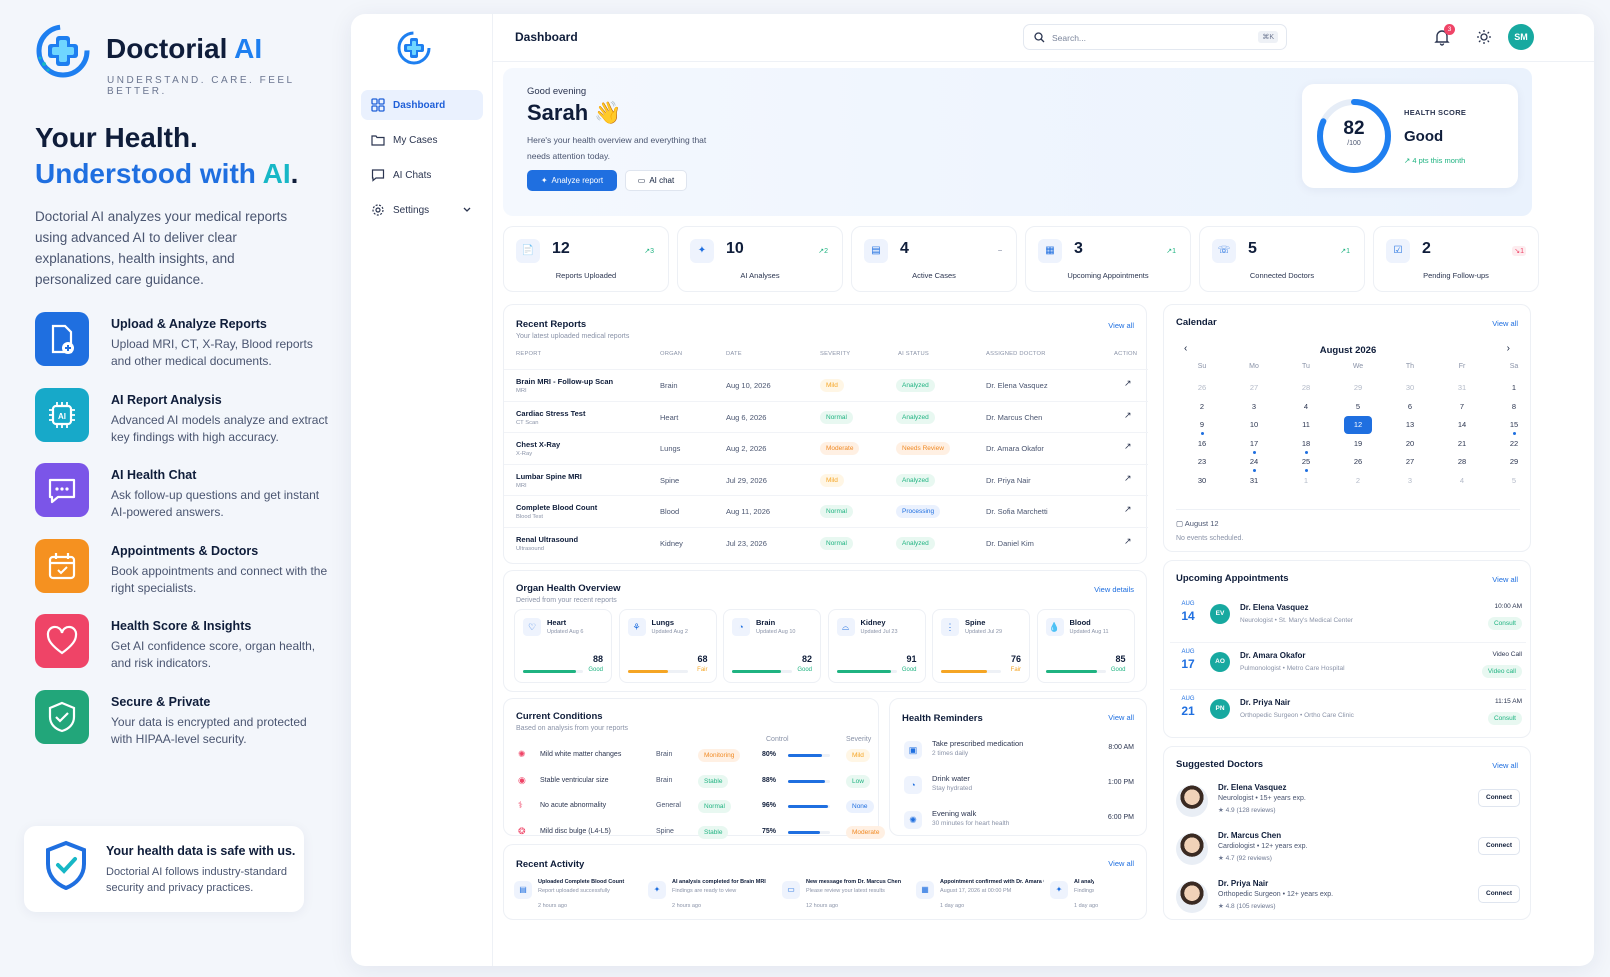  Describe the element at coordinates (1462, 425) in the screenshot. I see `calendar-day: 14` at that location.